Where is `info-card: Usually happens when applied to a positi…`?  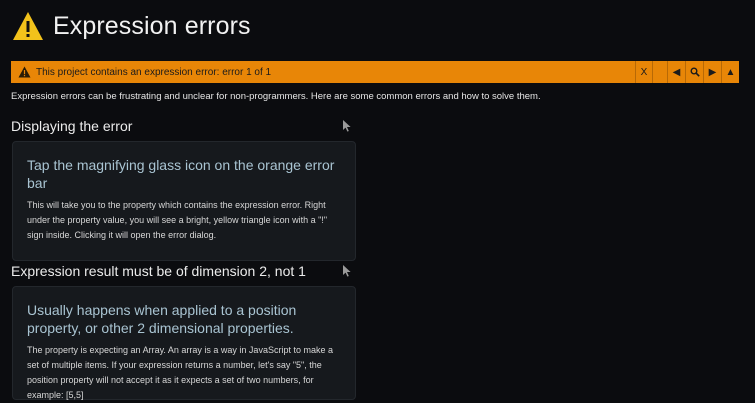 info-card: Usually happens when applied to a positi… is located at coordinates (184, 343).